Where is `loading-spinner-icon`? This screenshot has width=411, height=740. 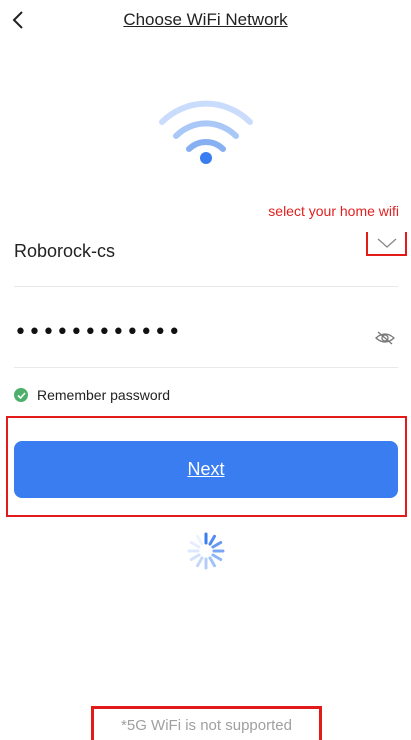
loading-spinner-icon is located at coordinates (206, 551).